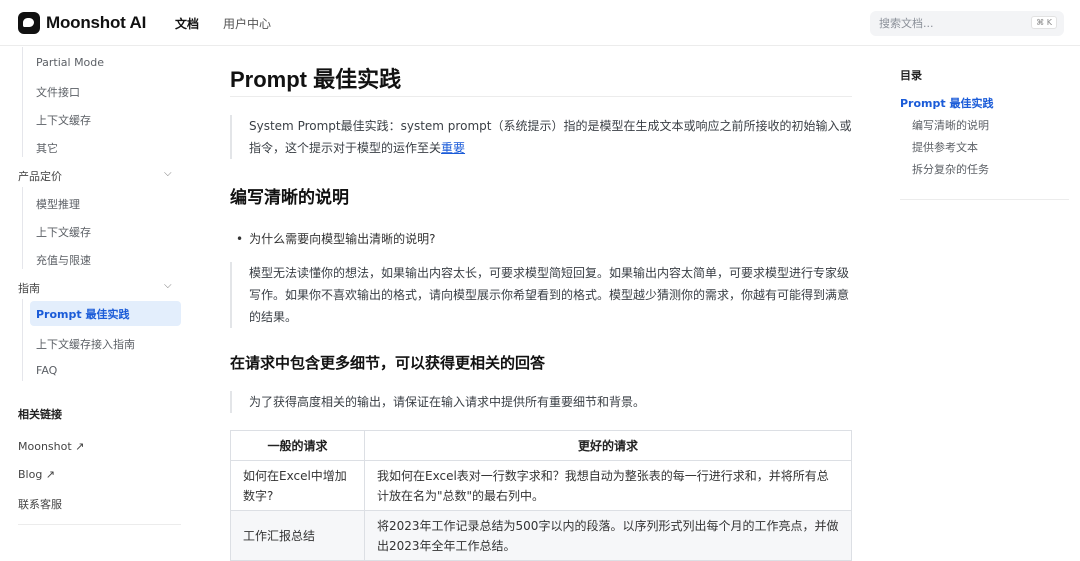  Describe the element at coordinates (453, 148) in the screenshot. I see `intro-link: 重要` at that location.